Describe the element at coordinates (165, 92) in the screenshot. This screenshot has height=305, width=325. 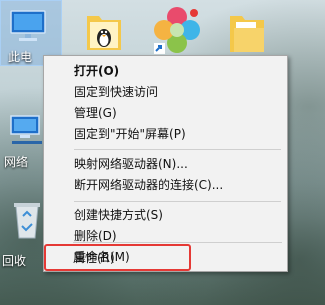
I see `menu-item-pin-quick-access: 固定到快速访问` at that location.